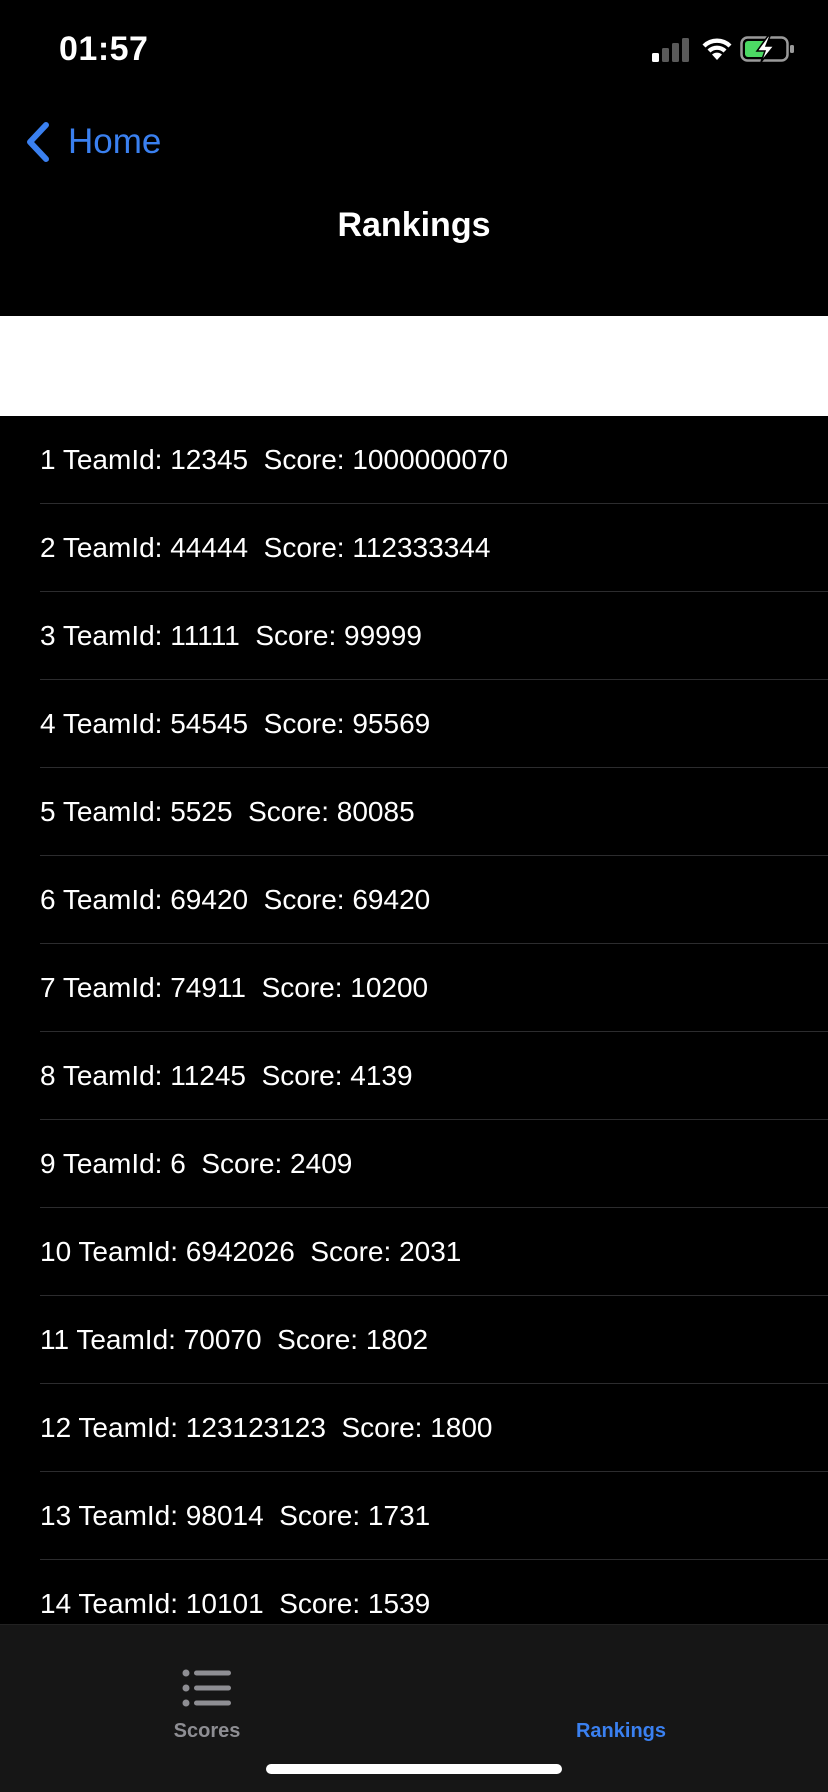 This screenshot has width=828, height=1792. Describe the element at coordinates (235, 1603) in the screenshot. I see `ranking-text: 14 TeamId: 10101 Score: 1539` at that location.